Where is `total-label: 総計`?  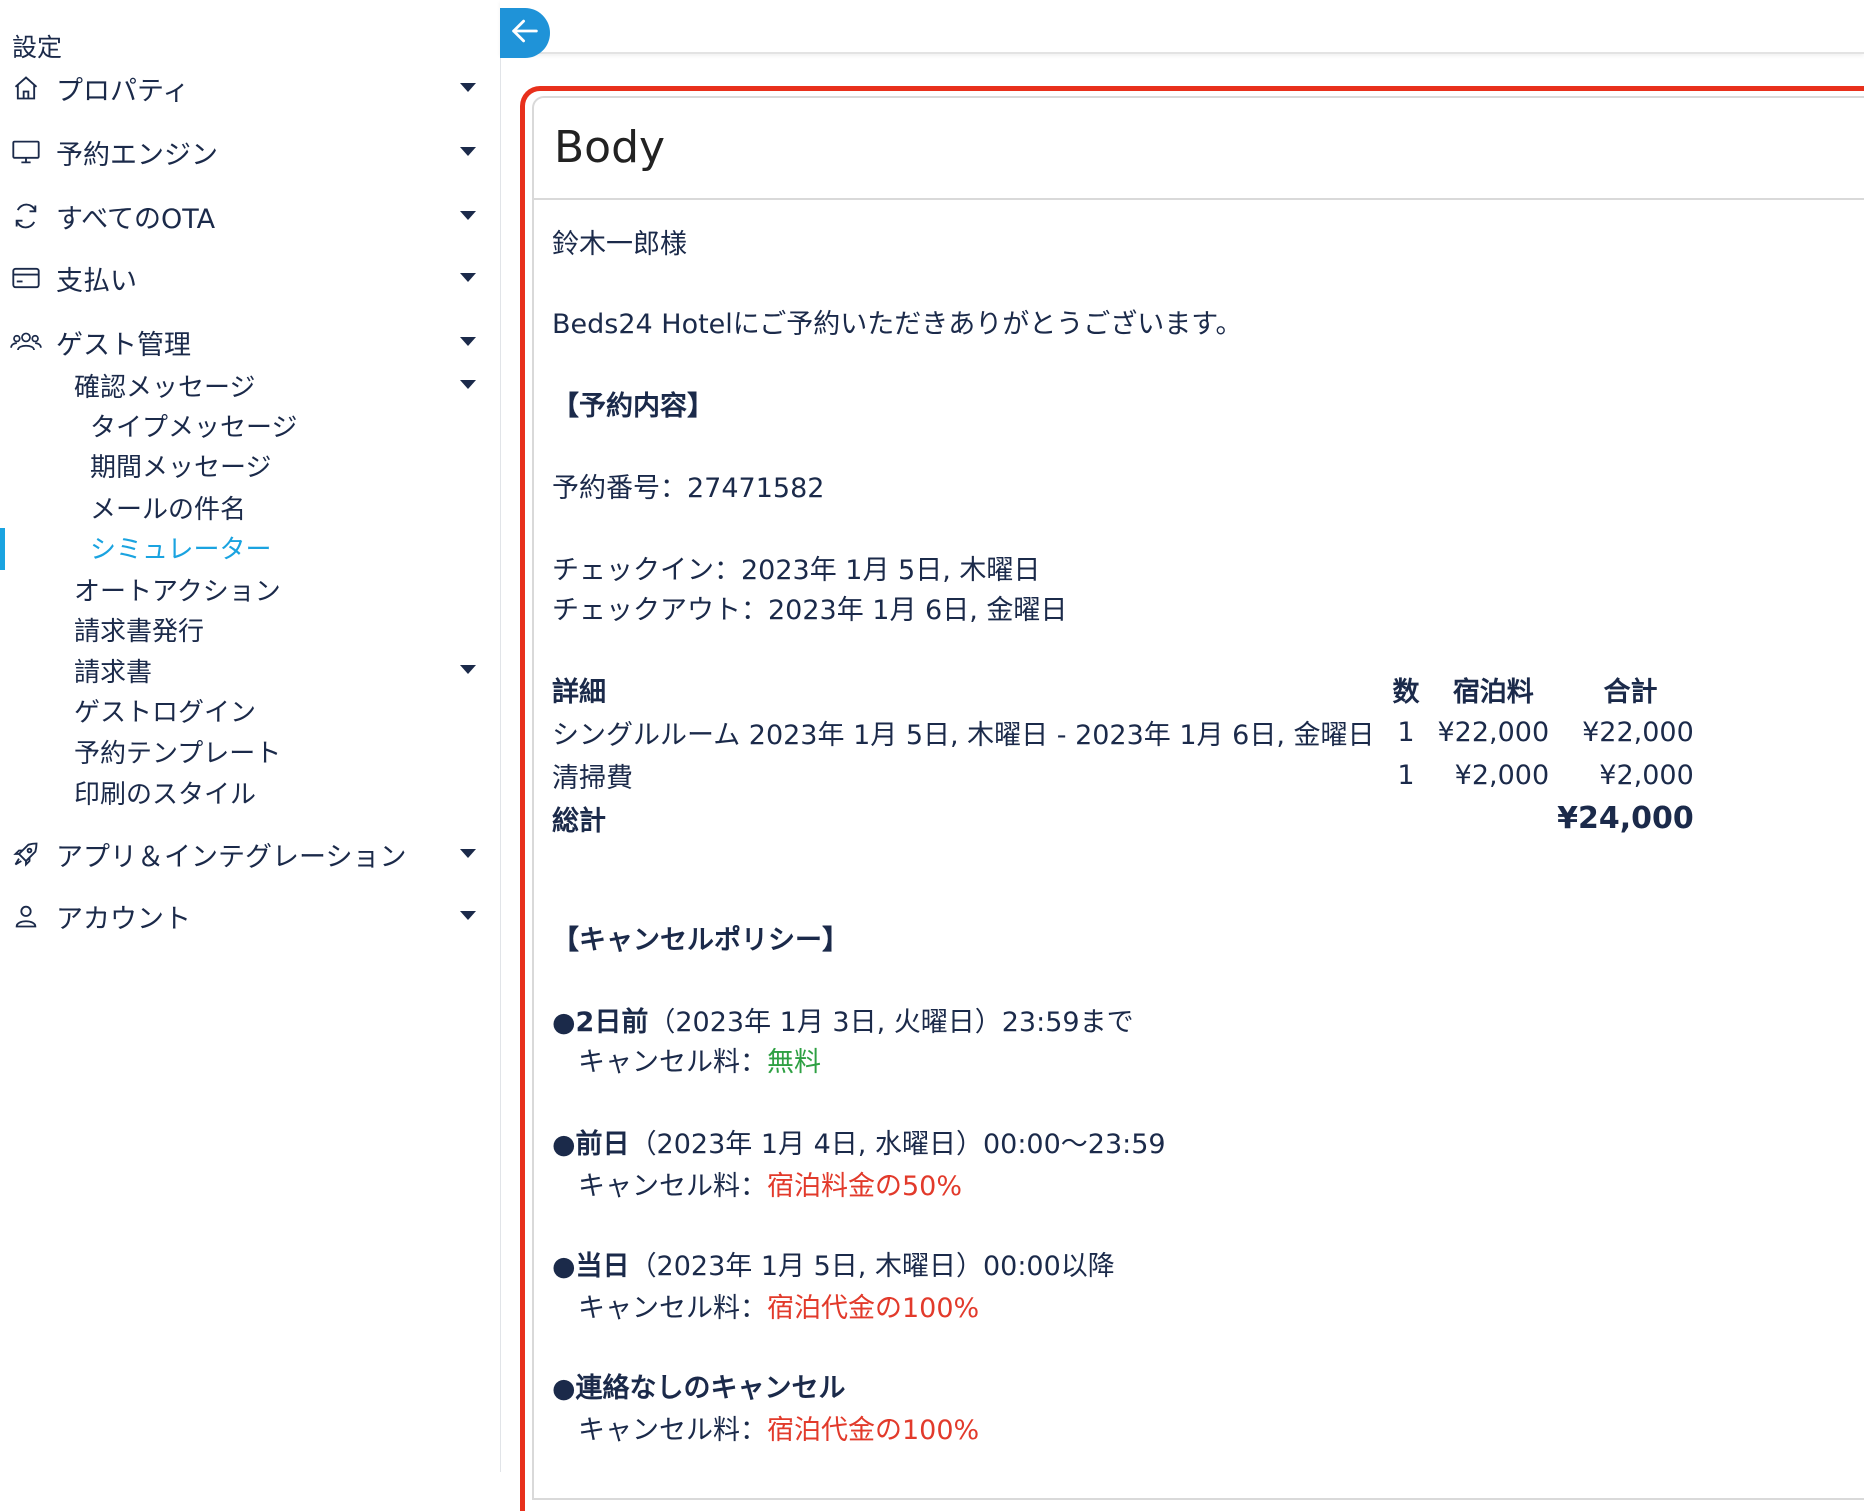
total-label: 総計 is located at coordinates (579, 821).